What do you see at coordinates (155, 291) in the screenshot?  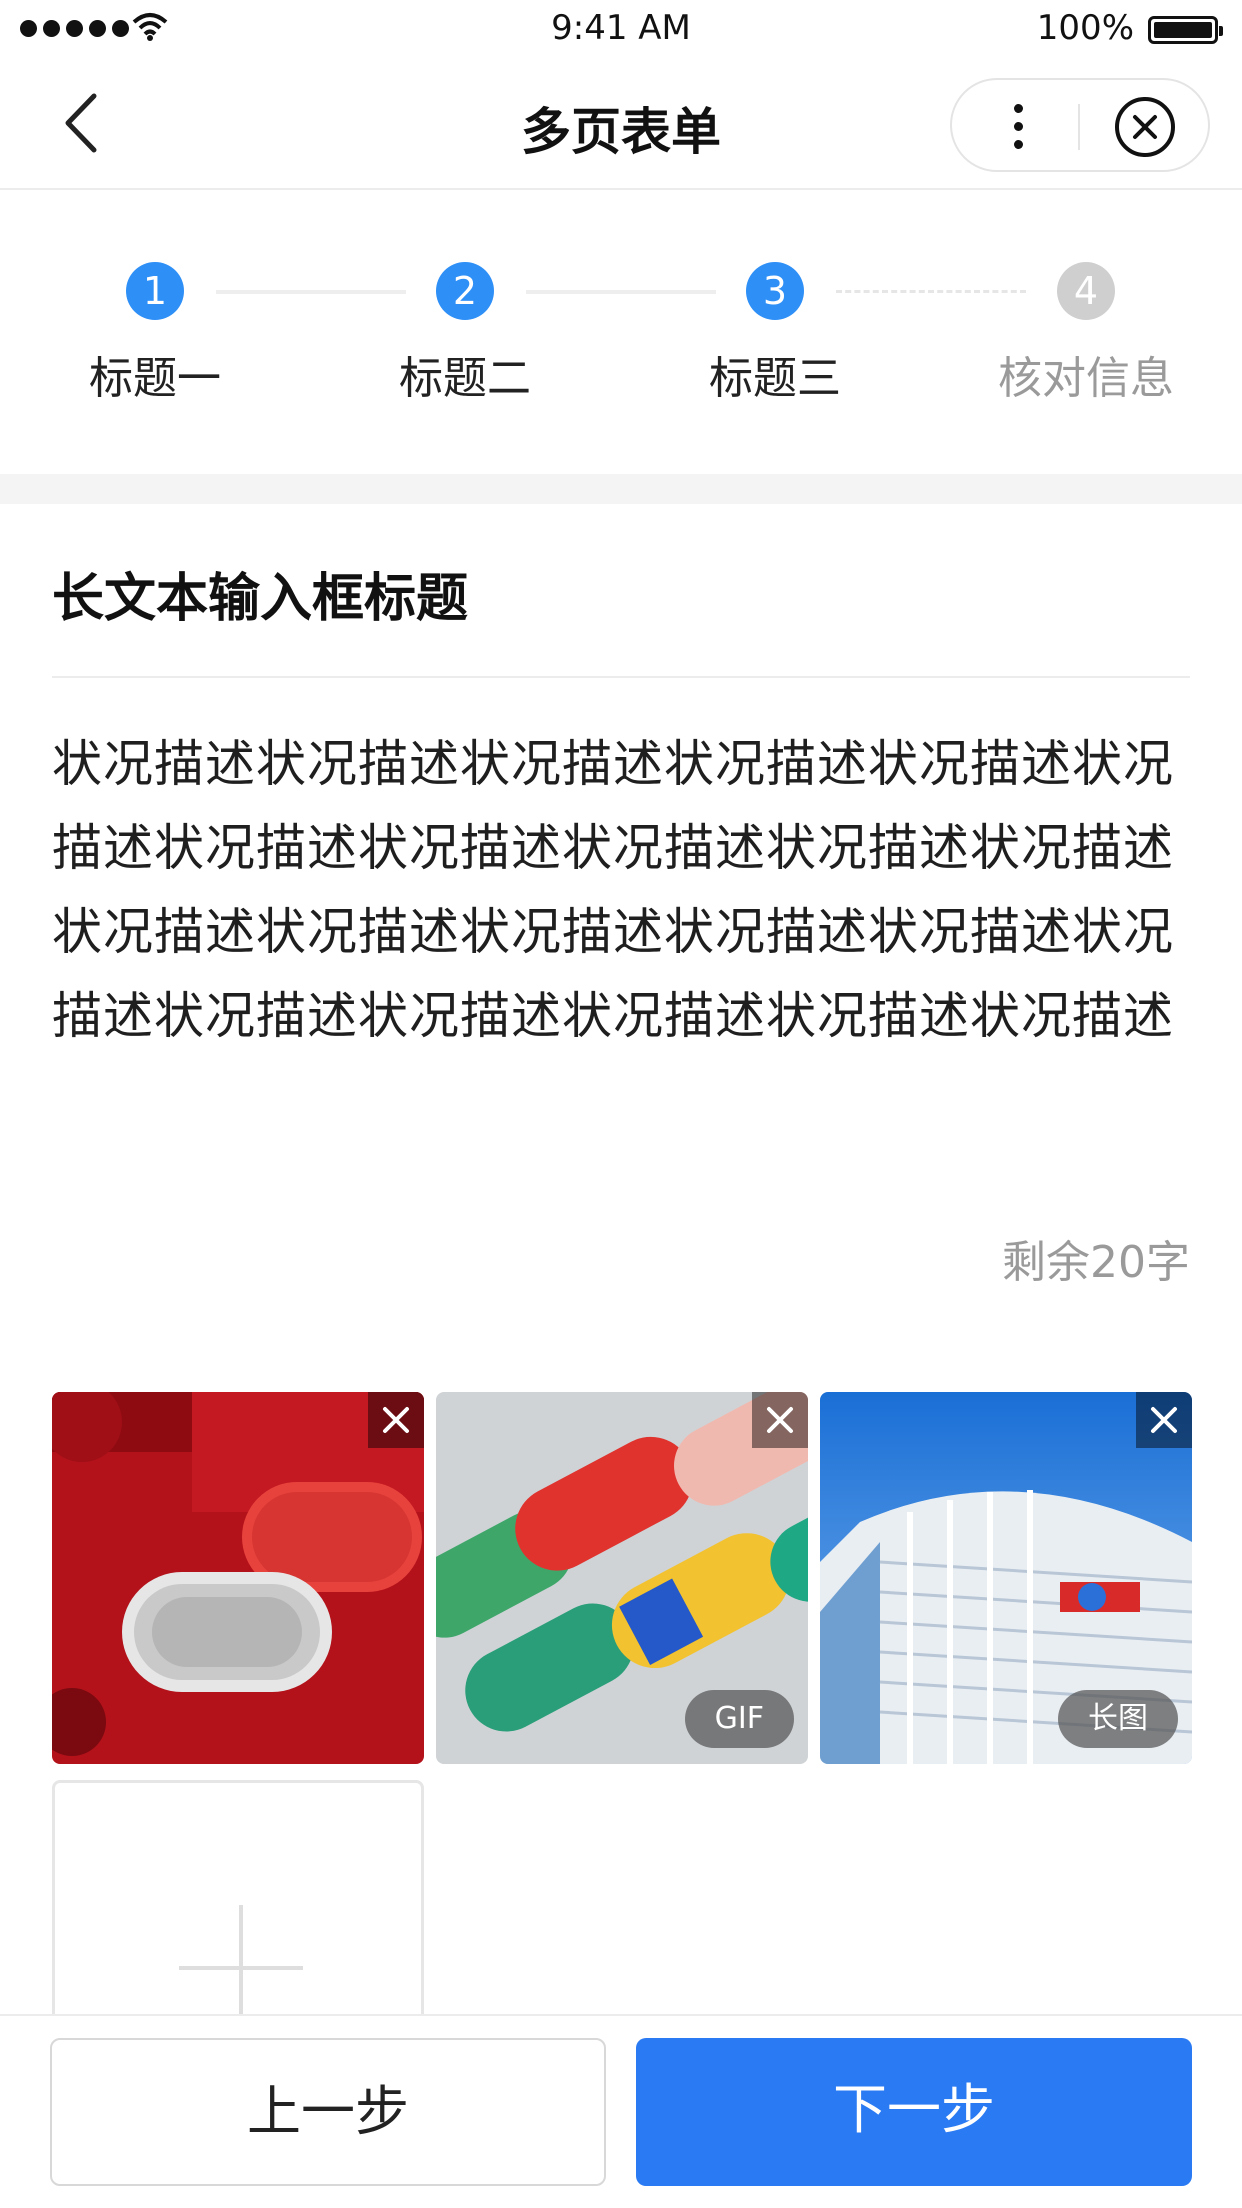 I see `step-number: 1` at bounding box center [155, 291].